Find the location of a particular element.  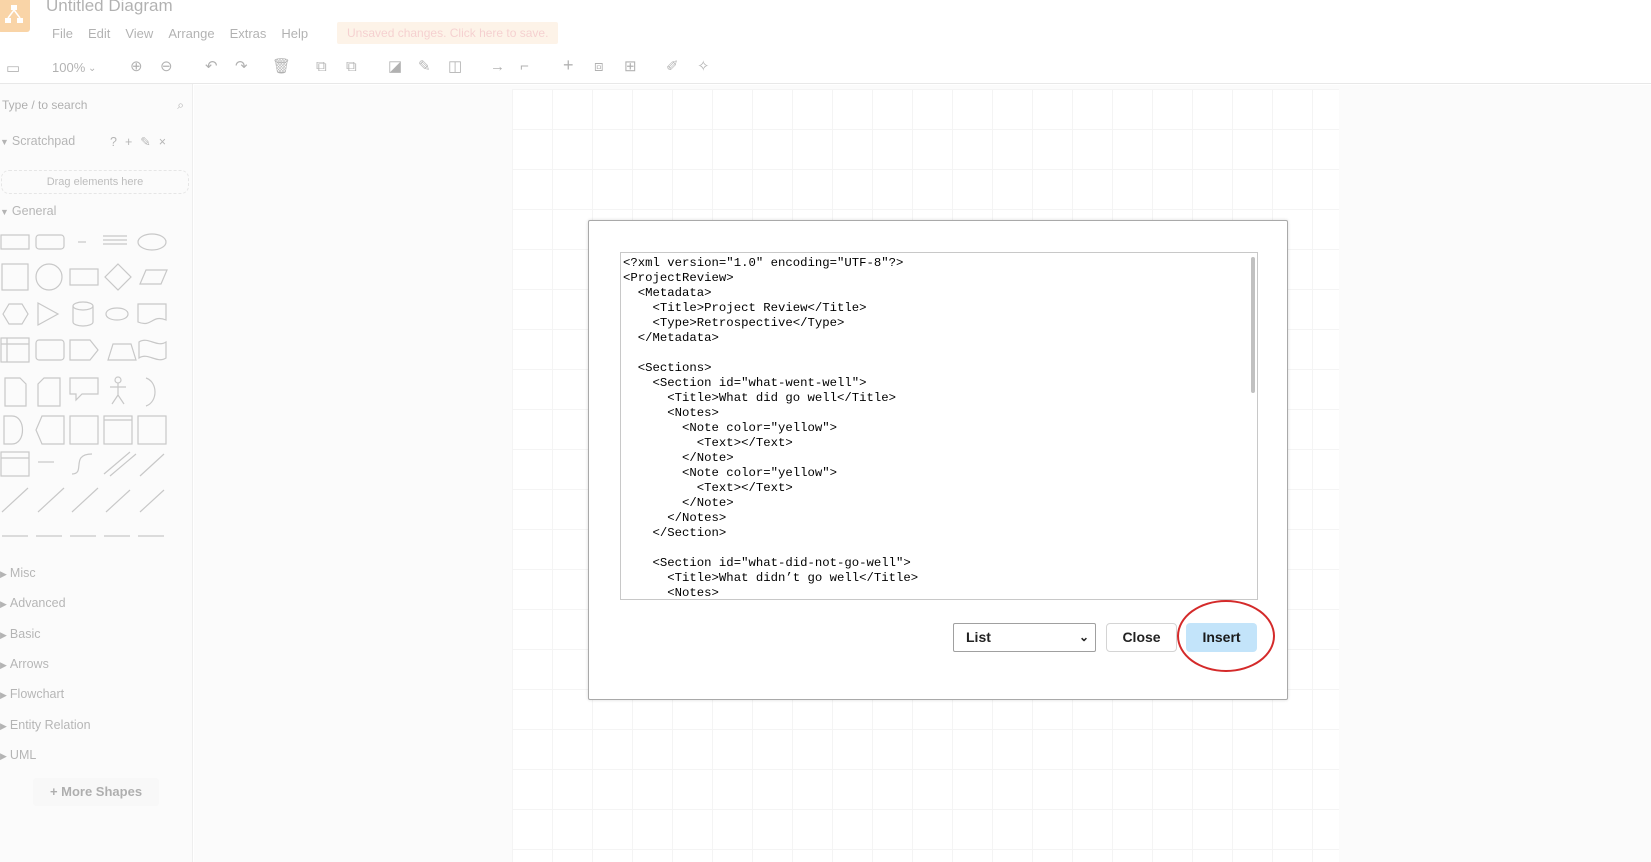

help-icon: ? is located at coordinates (117, 142).